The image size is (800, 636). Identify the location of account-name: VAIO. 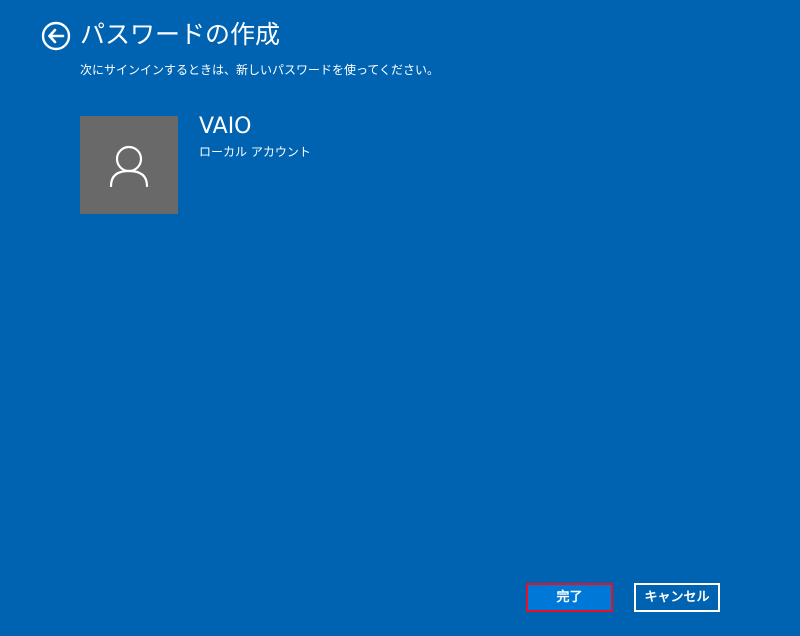
(225, 126).